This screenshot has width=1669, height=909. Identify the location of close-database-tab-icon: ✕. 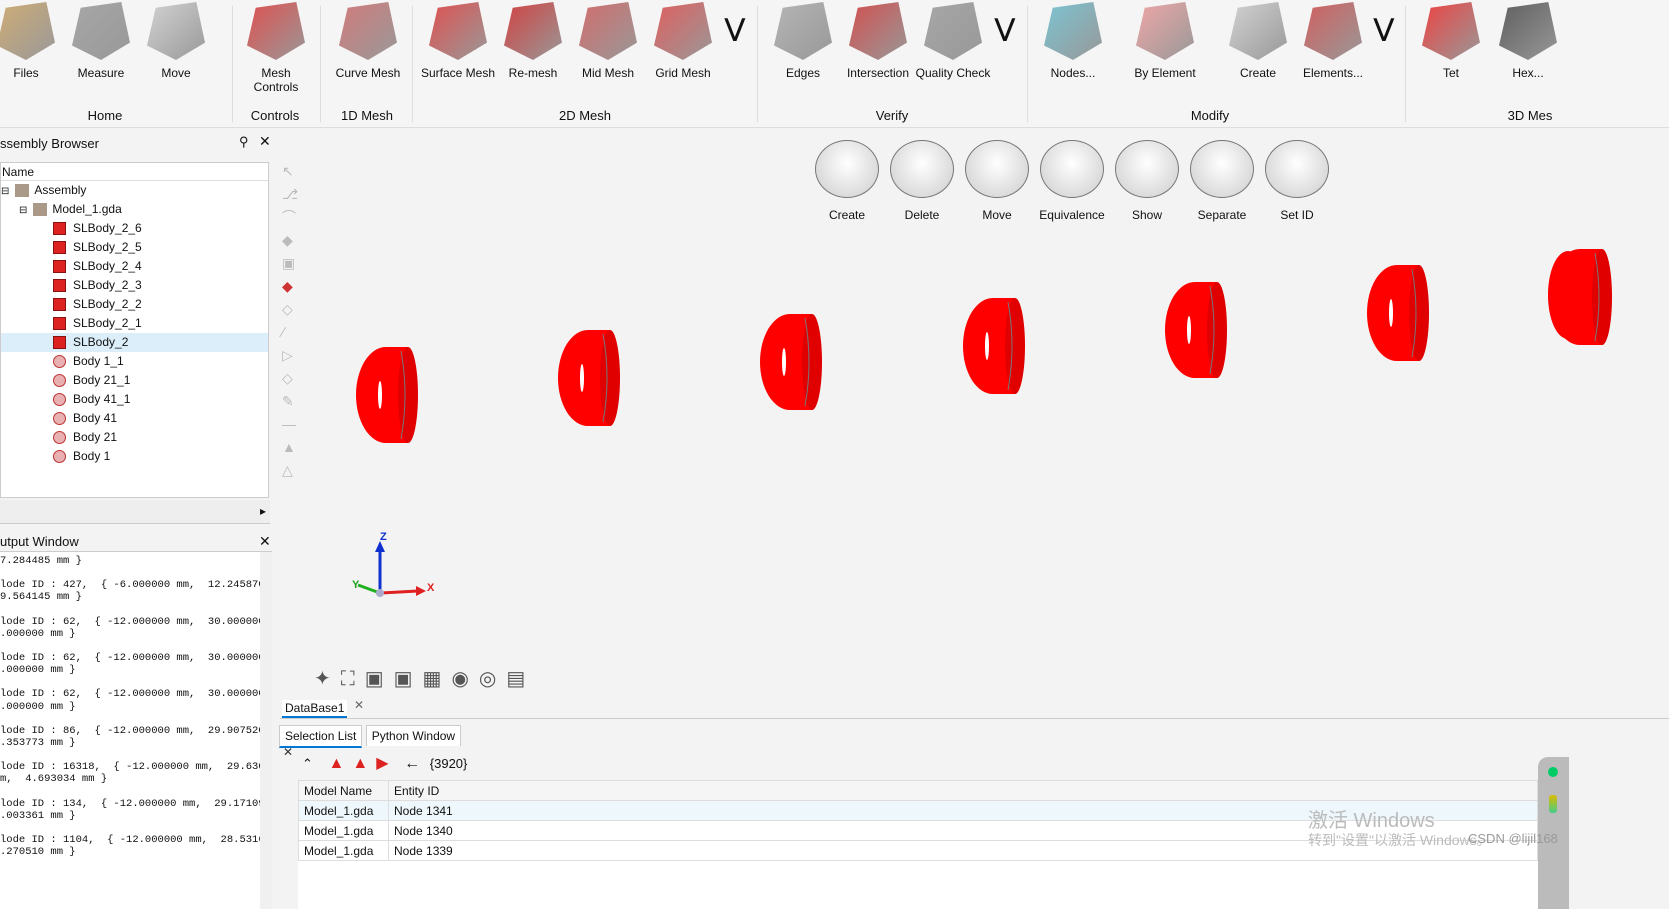
(359, 705).